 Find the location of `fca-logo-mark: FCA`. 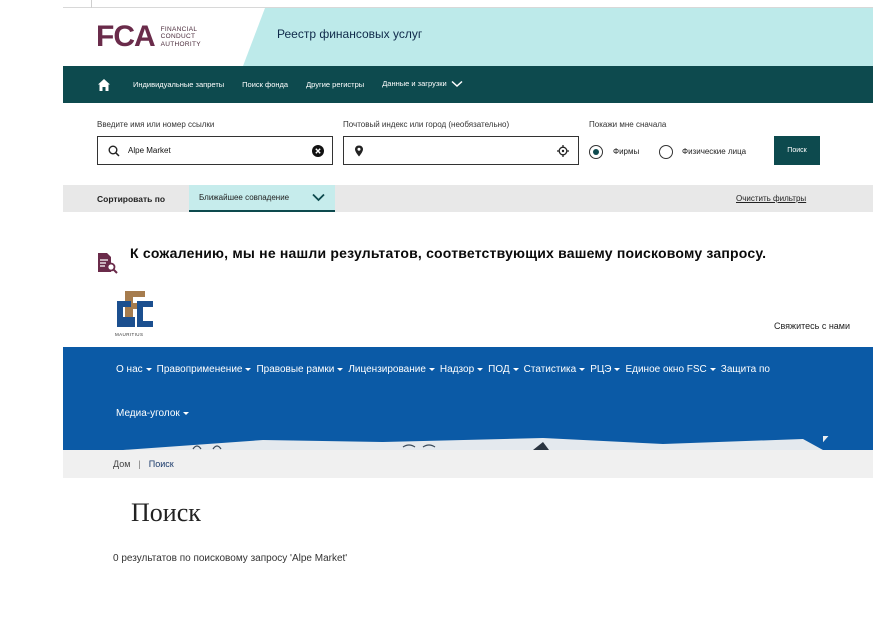

fca-logo-mark: FCA is located at coordinates (126, 36).